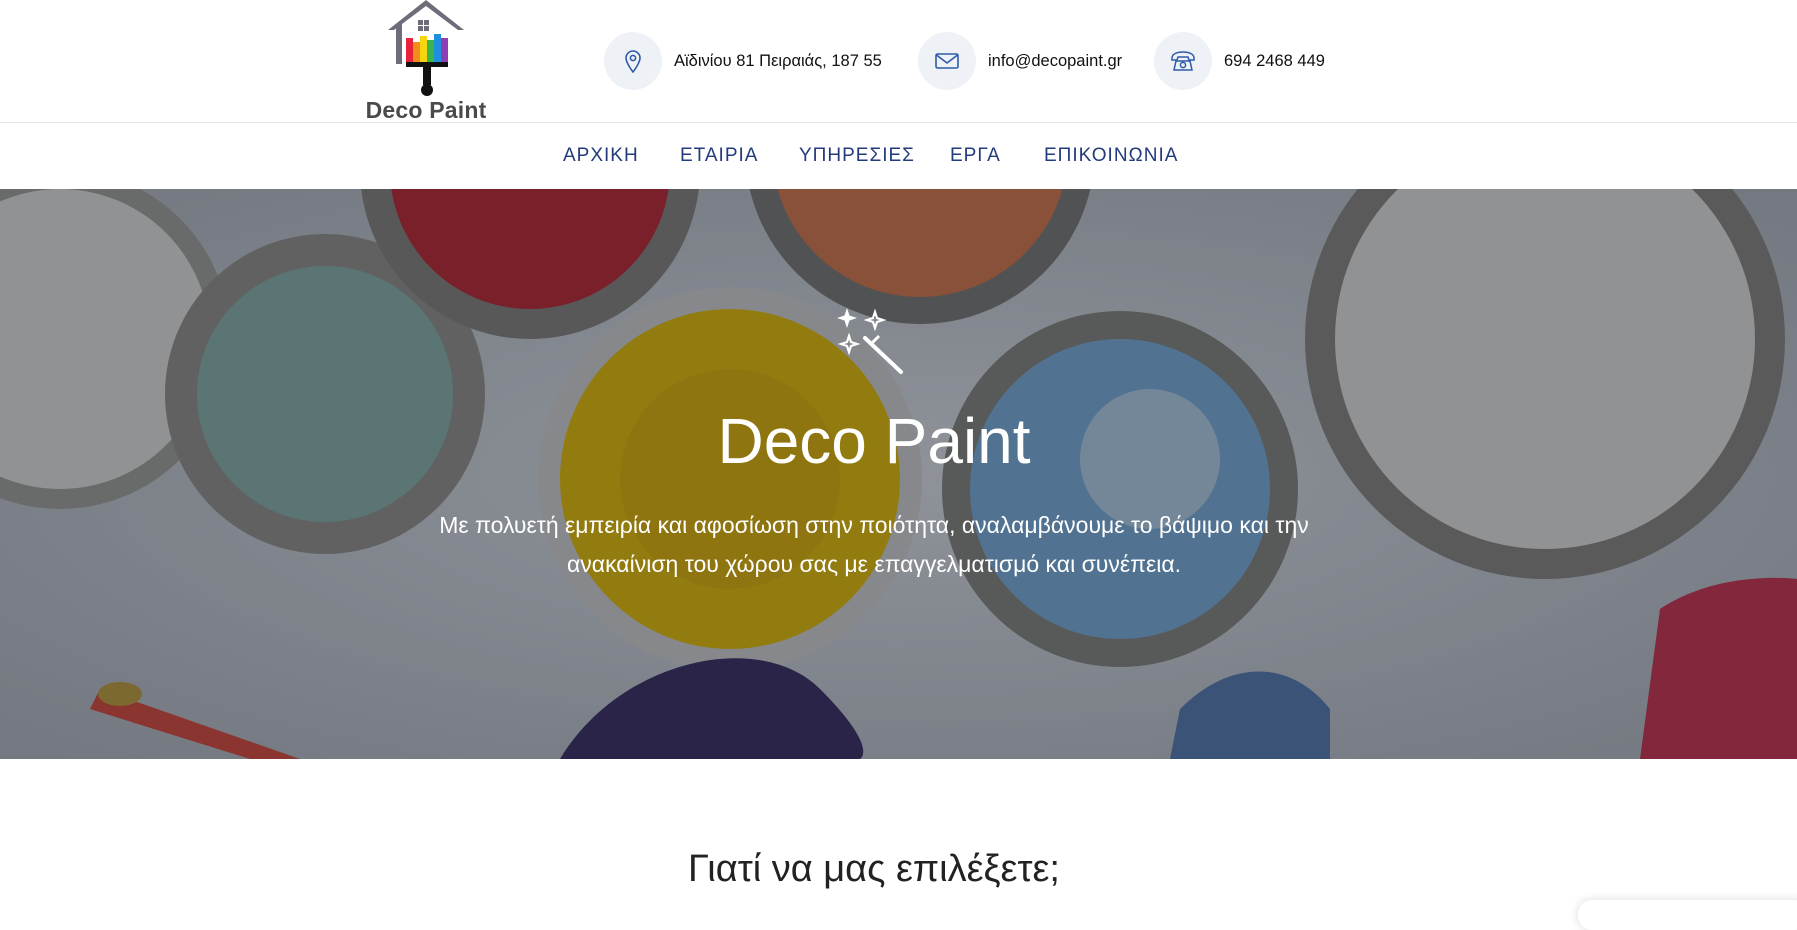 Image resolution: width=1797 pixels, height=930 pixels. What do you see at coordinates (633, 61) in the screenshot?
I see `location-pin-icon` at bounding box center [633, 61].